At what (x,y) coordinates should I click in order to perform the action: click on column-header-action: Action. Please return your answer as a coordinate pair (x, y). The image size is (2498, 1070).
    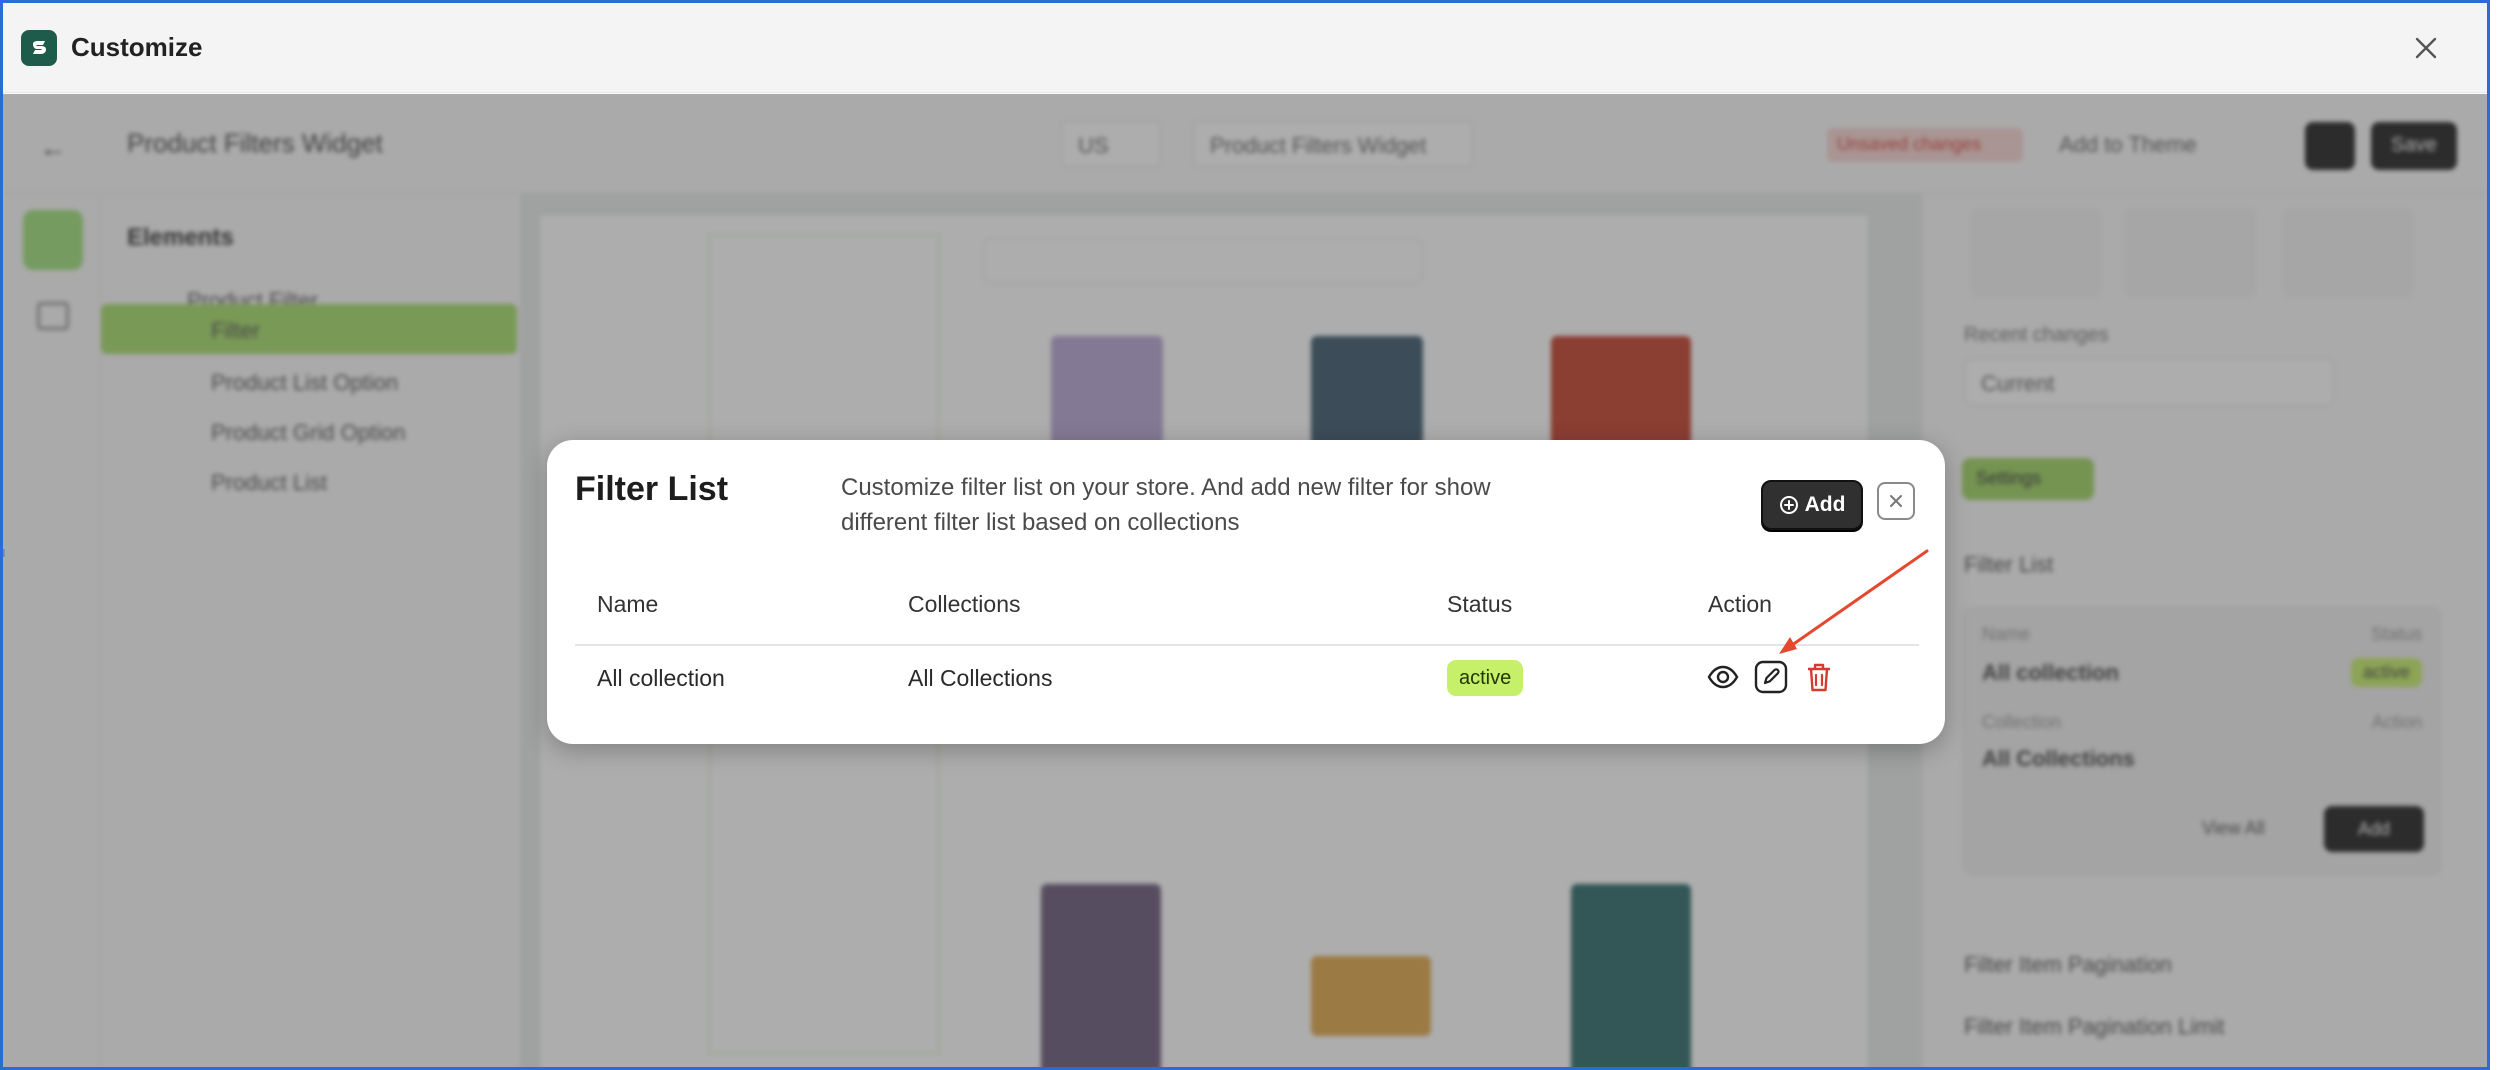
    Looking at the image, I should click on (1740, 604).